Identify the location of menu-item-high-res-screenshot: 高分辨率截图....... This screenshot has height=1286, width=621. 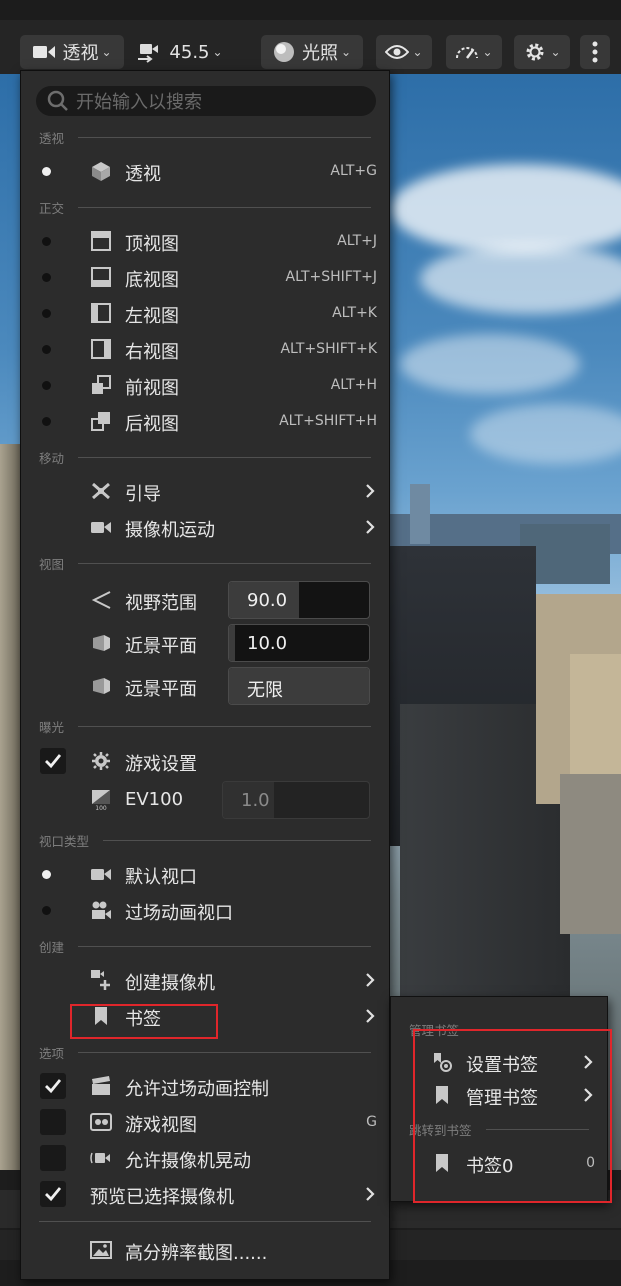
(205, 1250).